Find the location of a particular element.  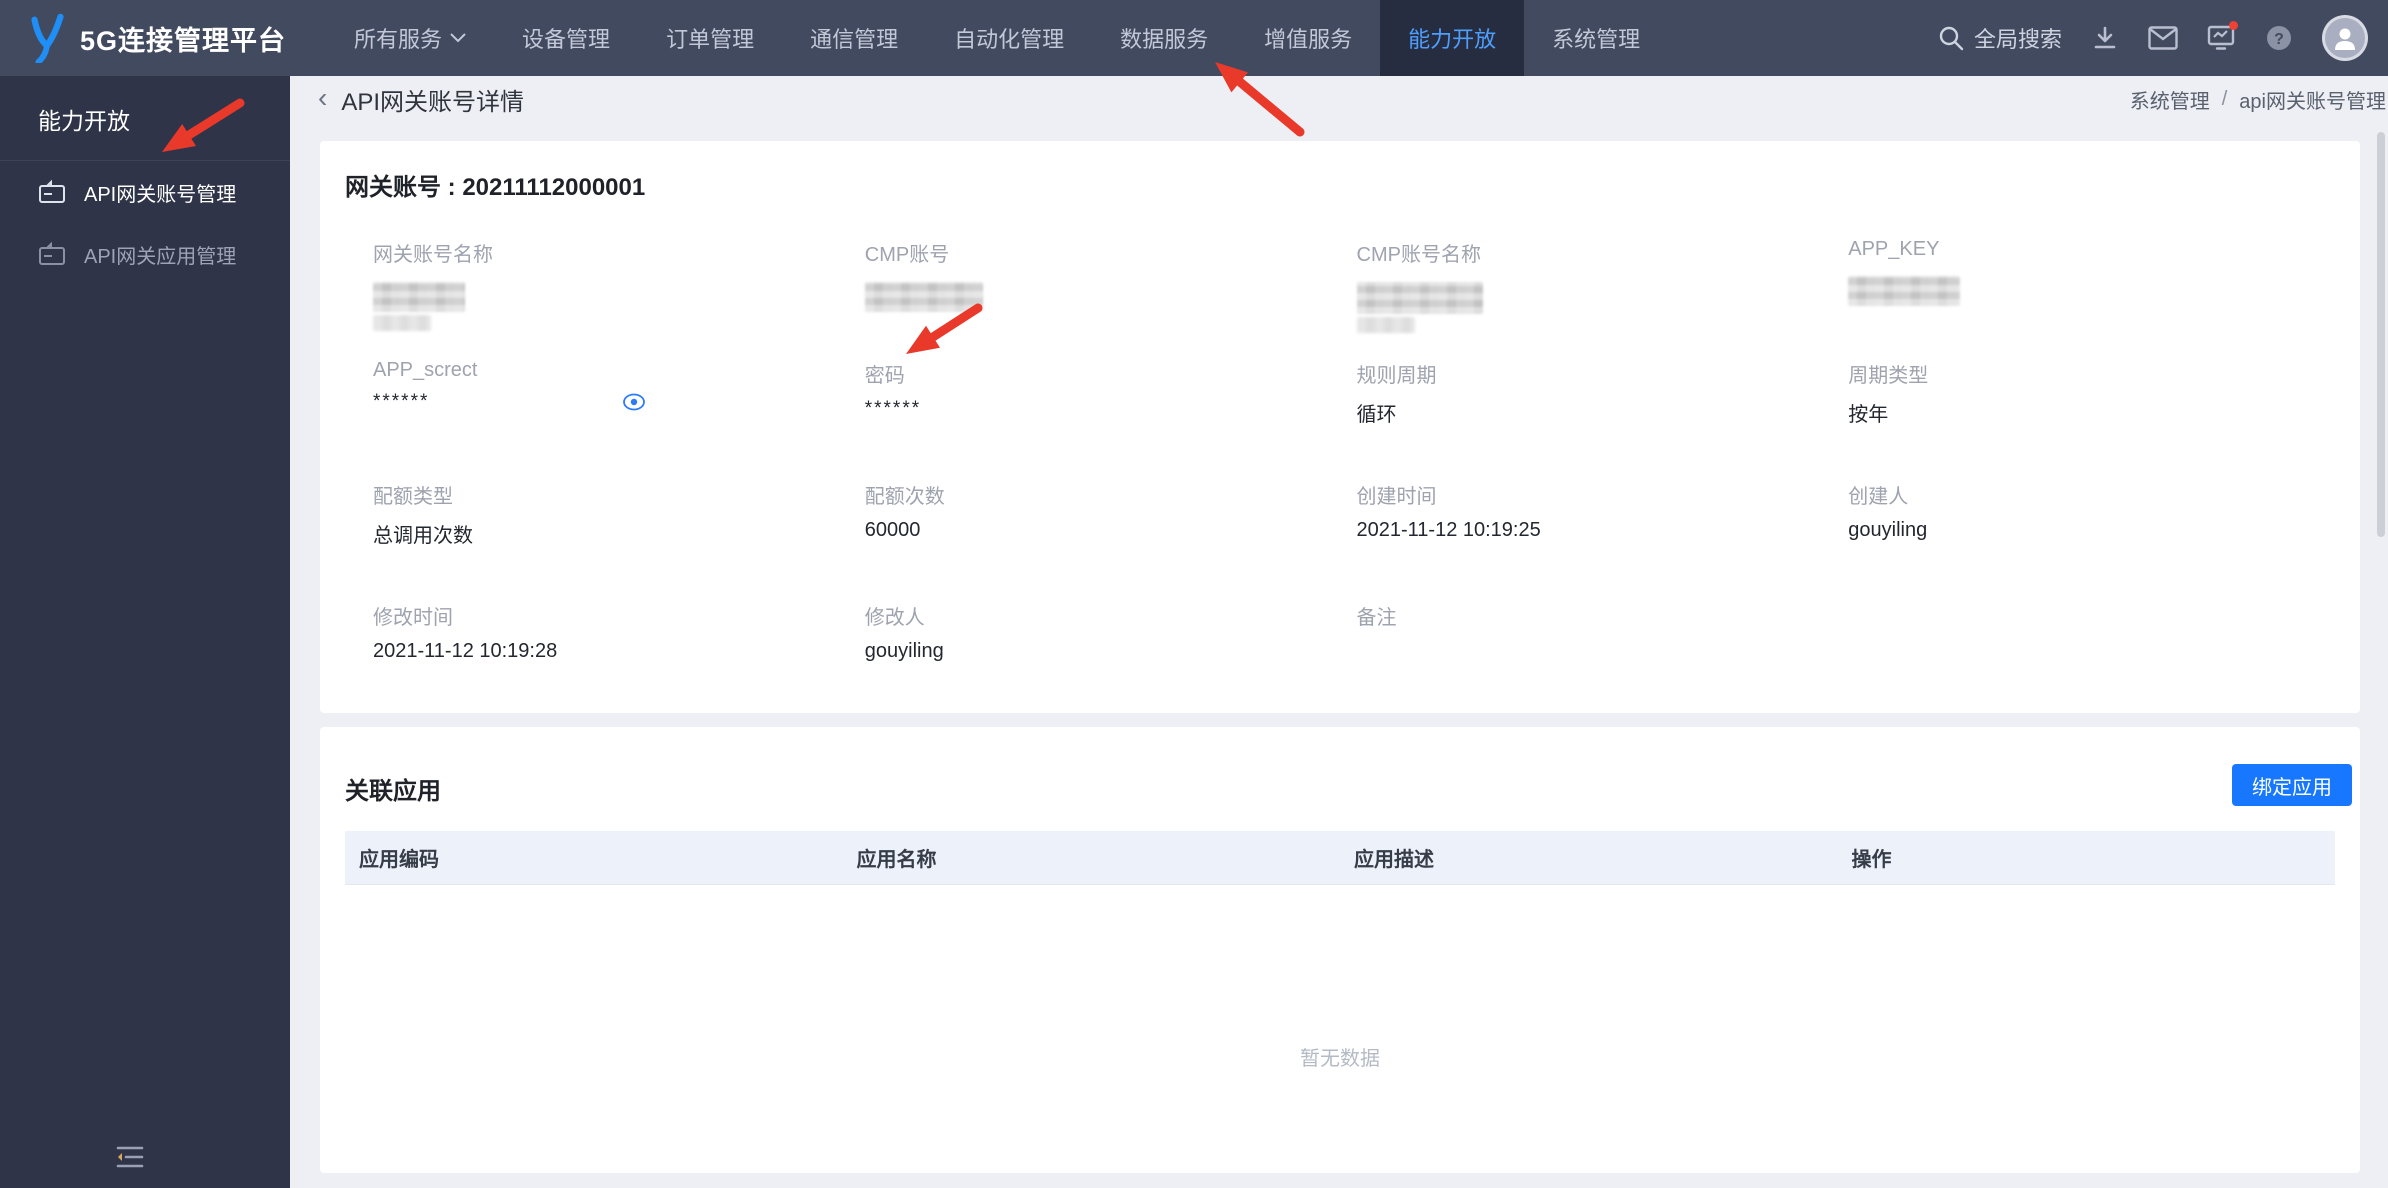

nav-item-label: 系统管理 is located at coordinates (1596, 39).